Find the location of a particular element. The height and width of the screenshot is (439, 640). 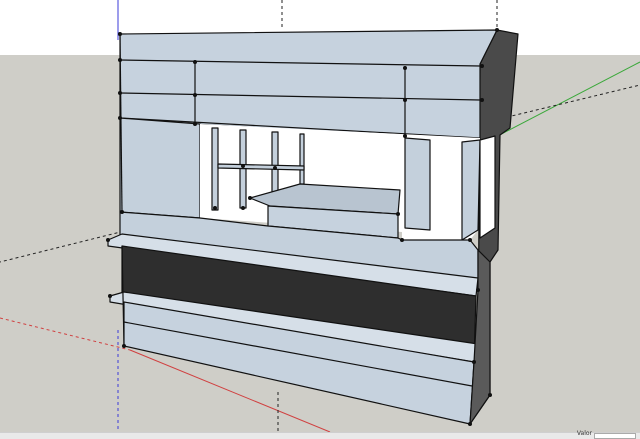

measurements-input is located at coordinates (615, 436).